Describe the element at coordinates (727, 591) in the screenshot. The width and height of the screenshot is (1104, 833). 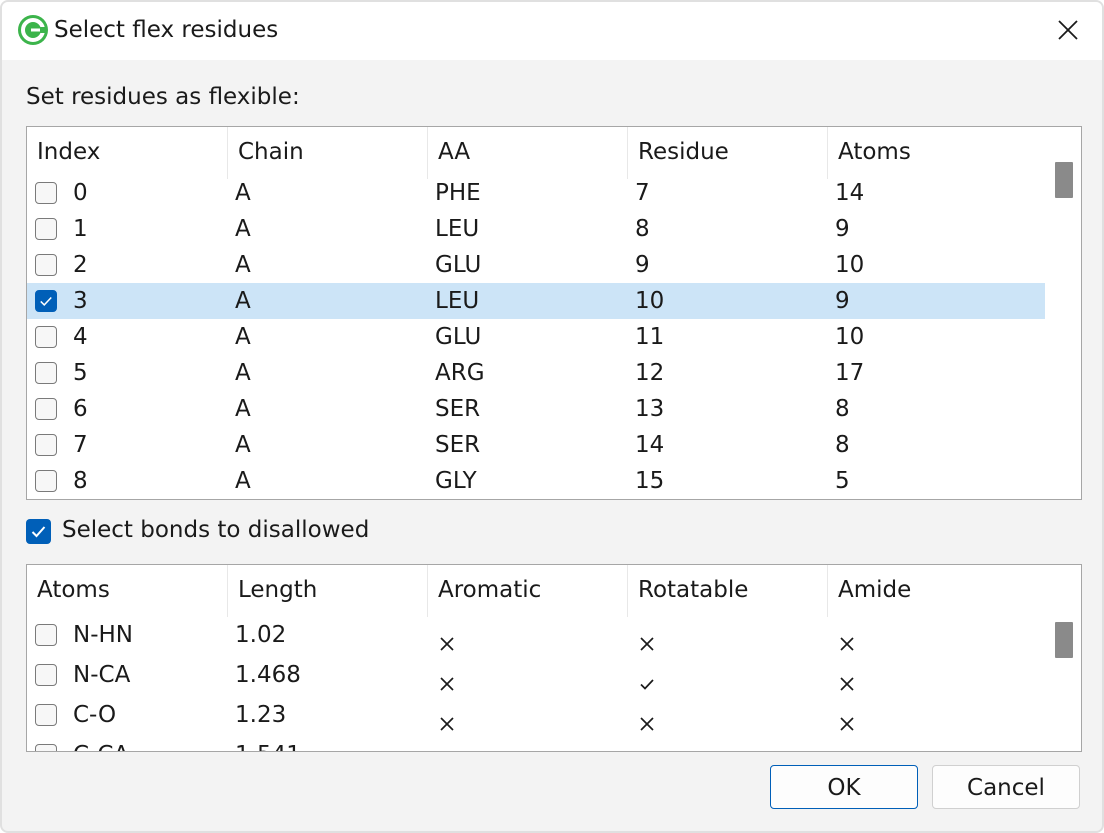
I see `column-header-rotatable: Rotatable` at that location.